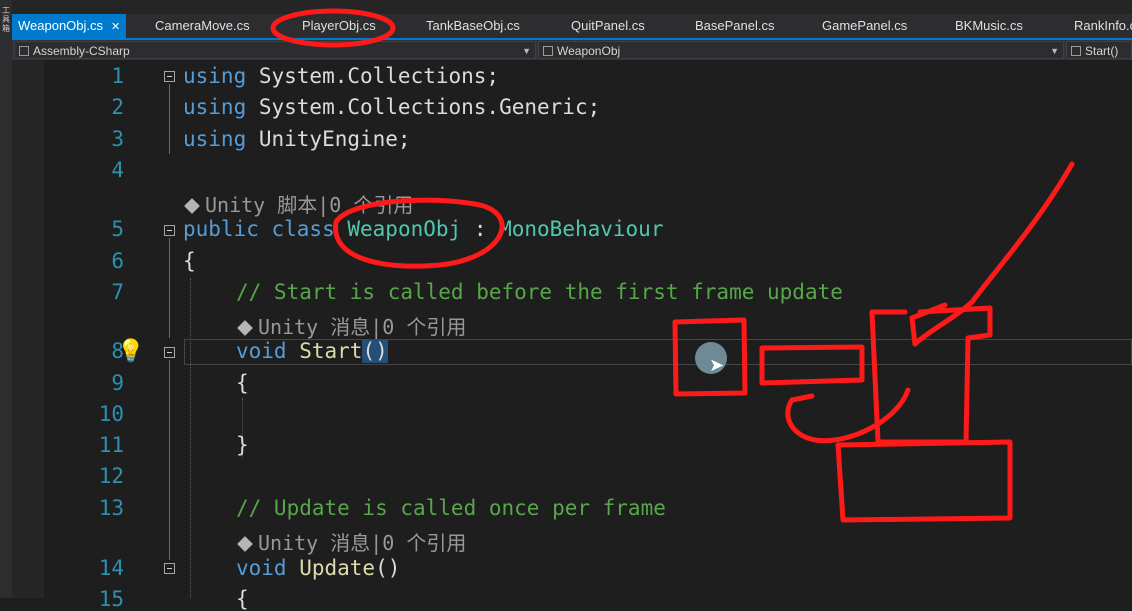 The image size is (1132, 611). I want to click on ink-circle-weaponobj, so click(419, 233).